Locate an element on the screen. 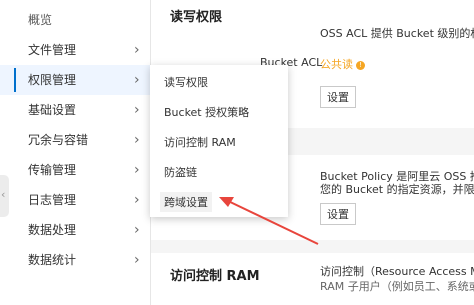  section-title: 读写权限 is located at coordinates (196, 17).